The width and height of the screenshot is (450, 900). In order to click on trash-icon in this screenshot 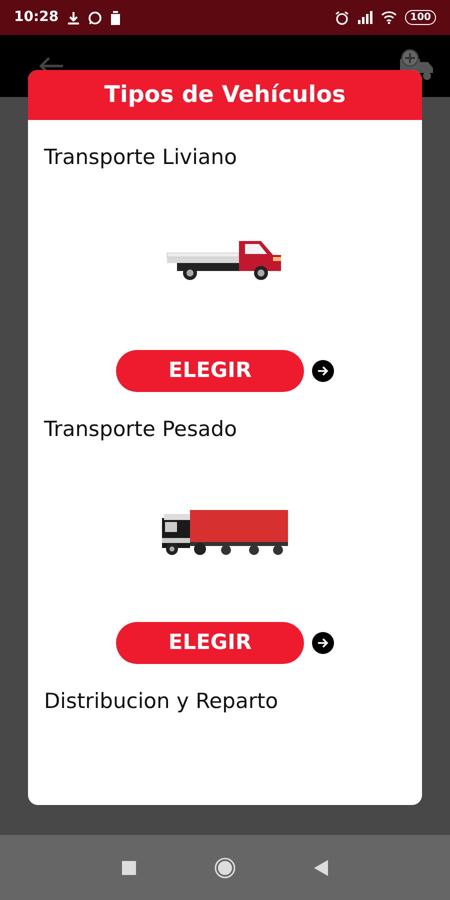, I will do `click(115, 17)`.